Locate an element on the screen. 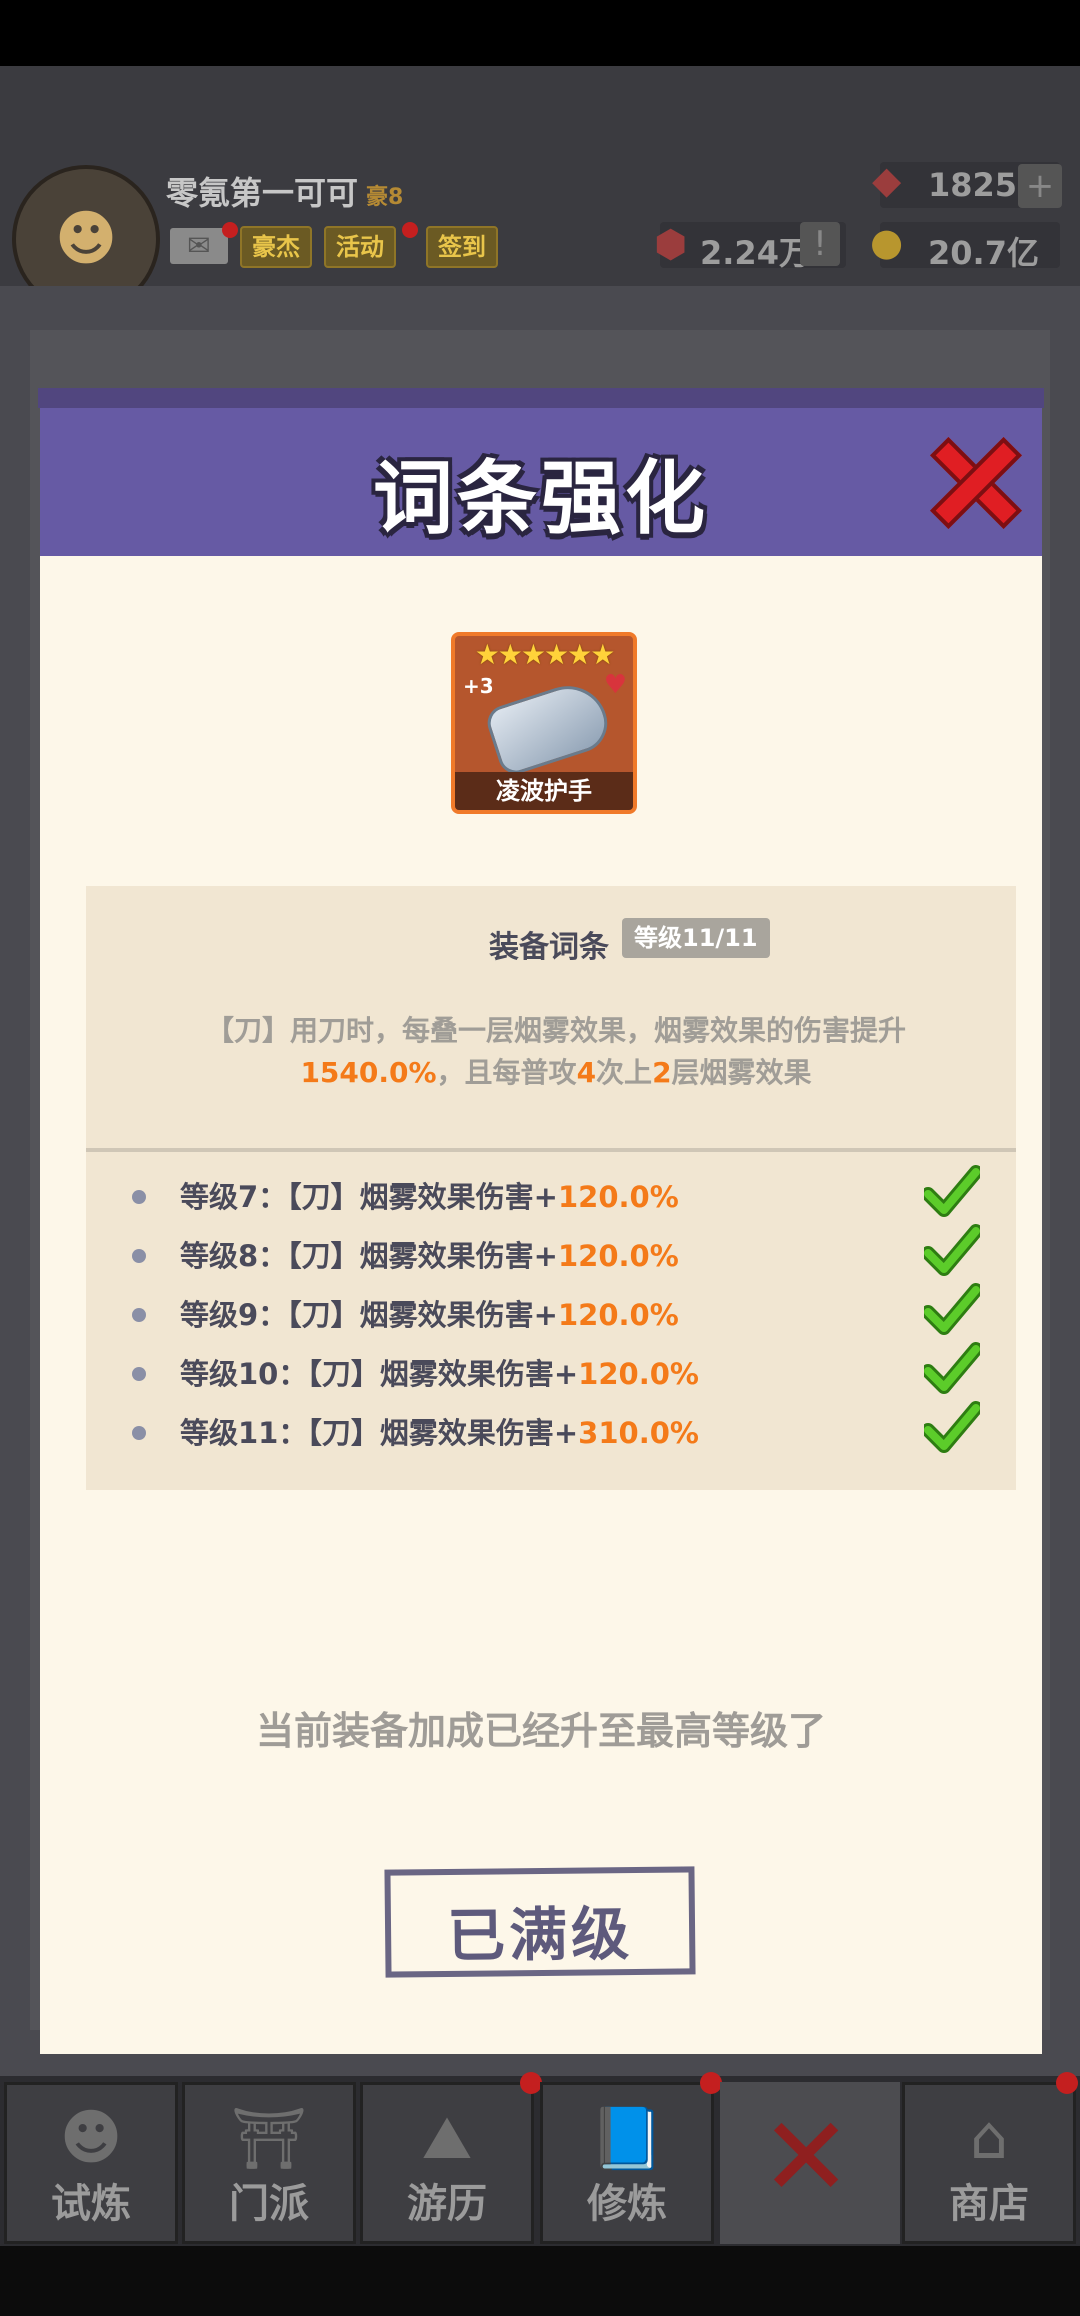  book-icon: 📘 is located at coordinates (627, 2139).